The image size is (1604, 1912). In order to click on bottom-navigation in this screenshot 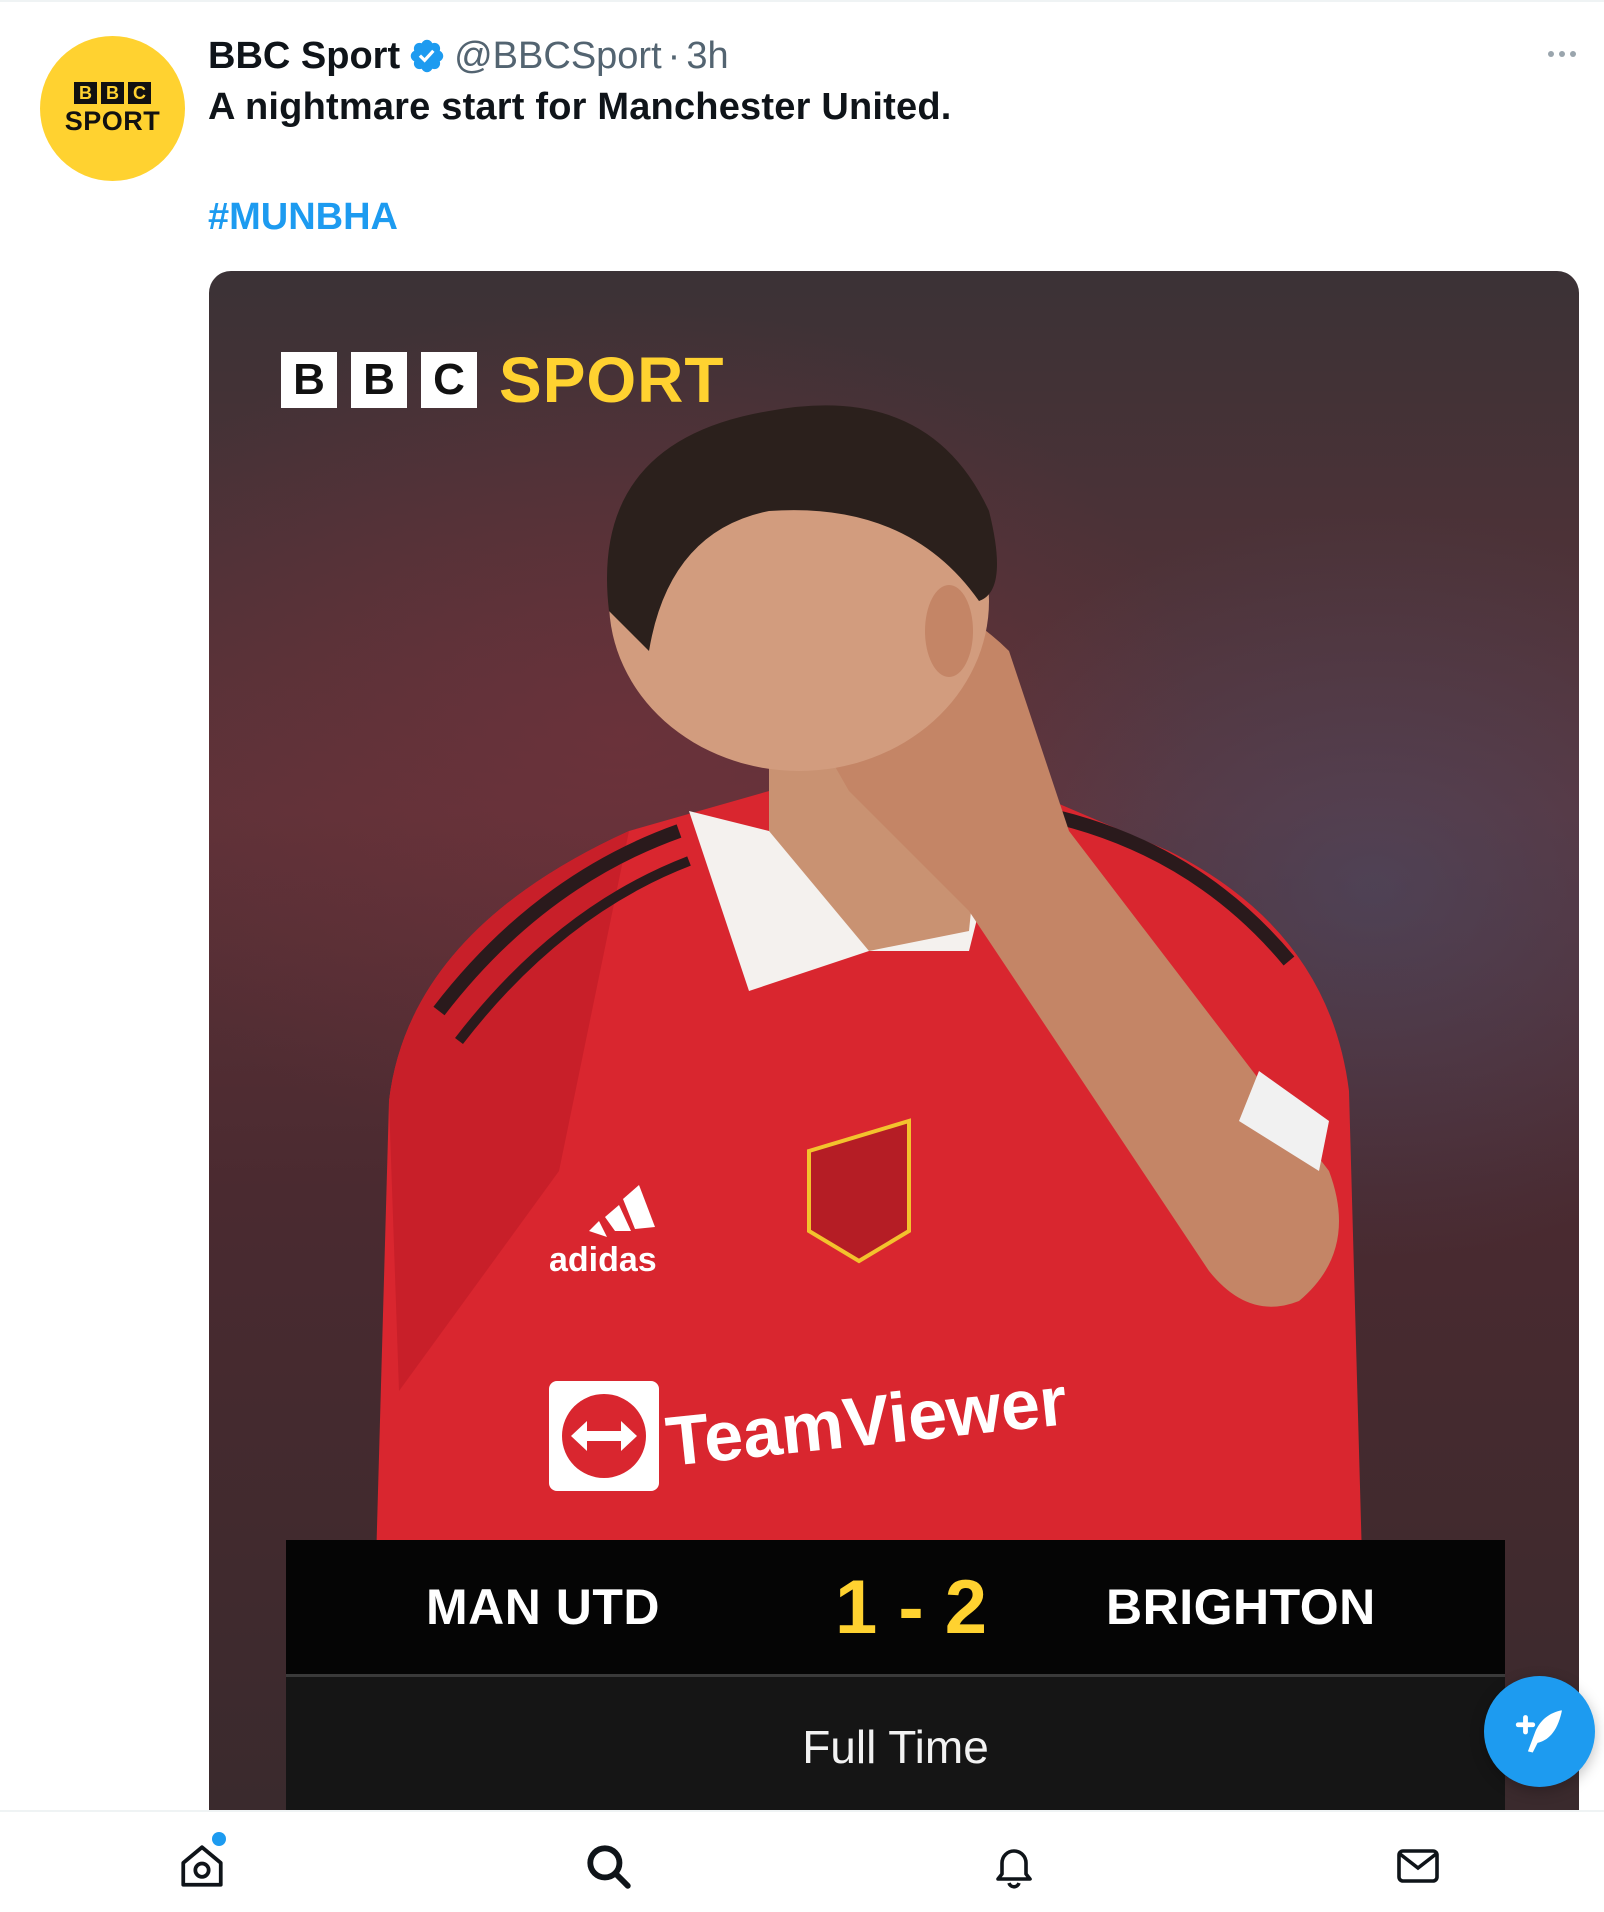, I will do `click(802, 1861)`.